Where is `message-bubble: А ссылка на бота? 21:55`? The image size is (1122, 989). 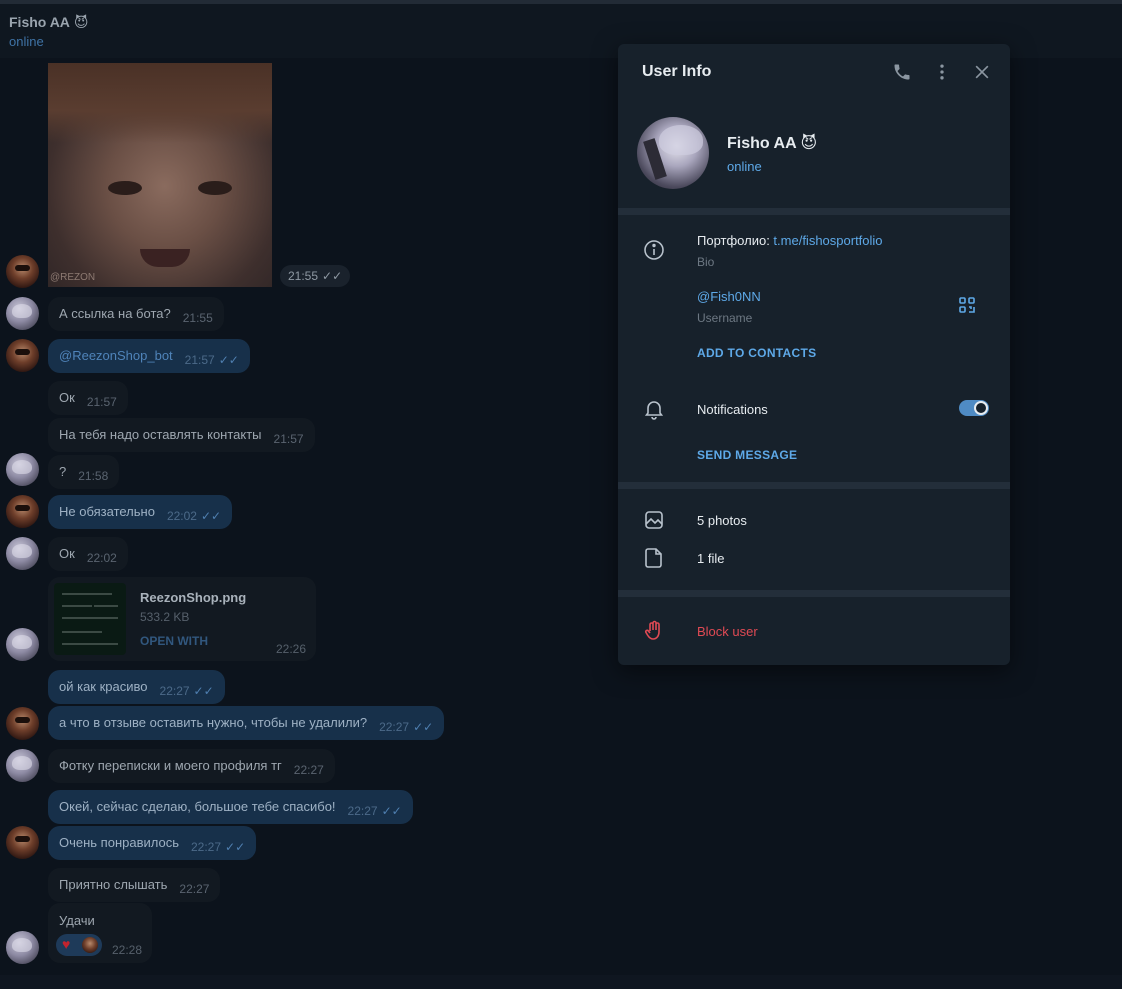
message-bubble: А ссылка на бота? 21:55 is located at coordinates (136, 314).